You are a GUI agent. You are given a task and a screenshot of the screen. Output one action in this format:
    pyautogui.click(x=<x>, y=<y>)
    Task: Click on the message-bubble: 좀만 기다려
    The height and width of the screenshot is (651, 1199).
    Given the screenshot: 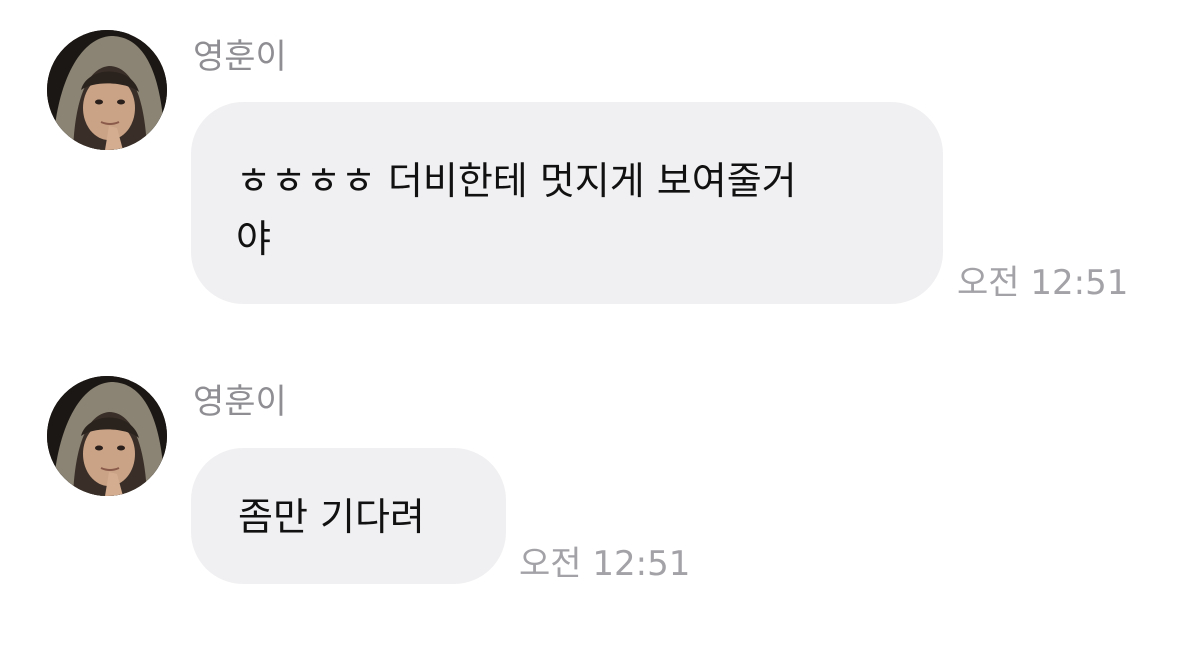 What is the action you would take?
    pyautogui.click(x=348, y=516)
    